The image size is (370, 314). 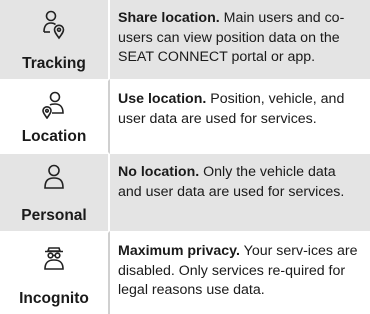 I want to click on description-title: Maximum privacy., so click(x=179, y=251).